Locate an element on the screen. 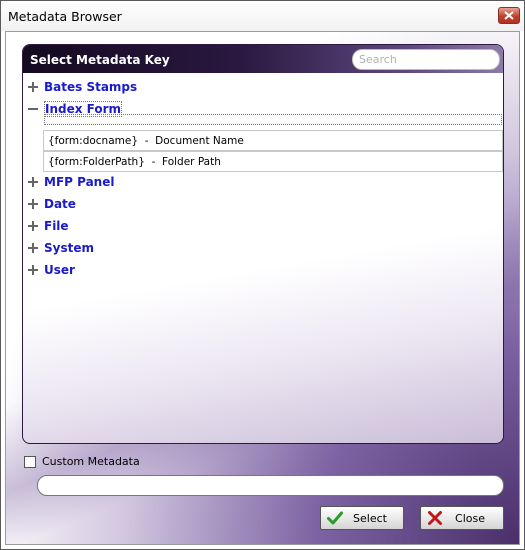  tree-node-bates-stamps: Bates Stamps is located at coordinates (82, 87).